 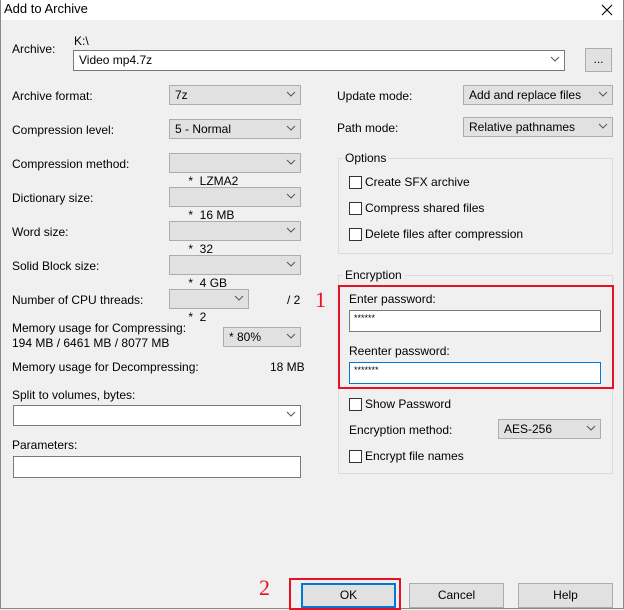 What do you see at coordinates (528, 429) in the screenshot?
I see `encryption-method-value: AES-256` at bounding box center [528, 429].